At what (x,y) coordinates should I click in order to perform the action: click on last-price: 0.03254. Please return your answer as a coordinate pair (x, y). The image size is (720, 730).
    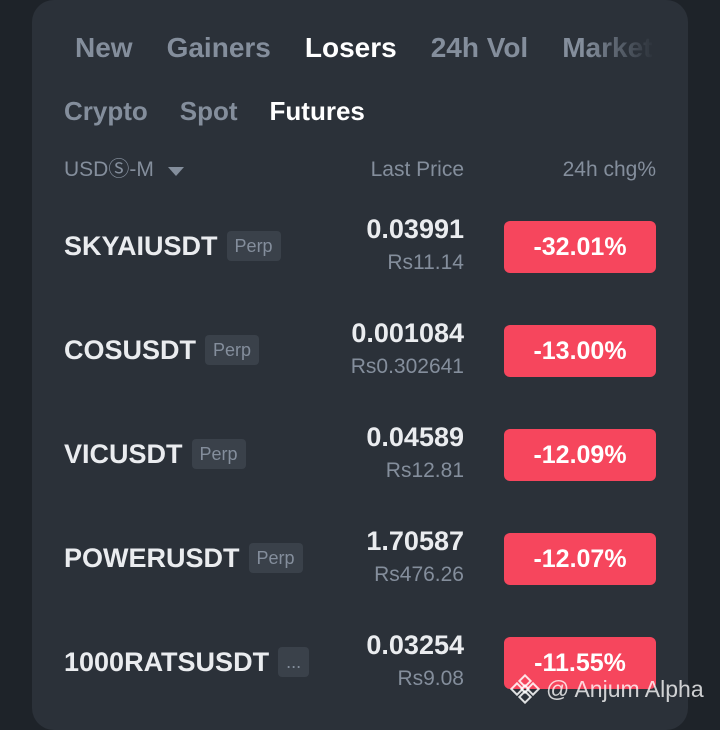
    Looking at the image, I should click on (415, 645).